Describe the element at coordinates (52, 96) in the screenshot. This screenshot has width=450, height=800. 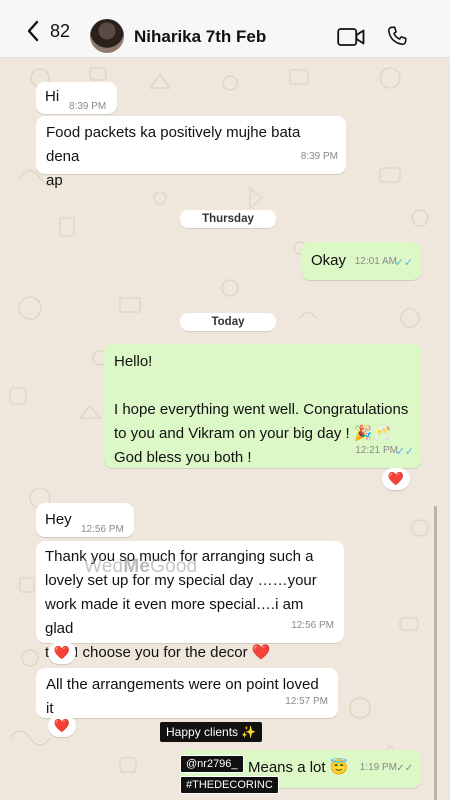
I see `message-text: Hi` at that location.